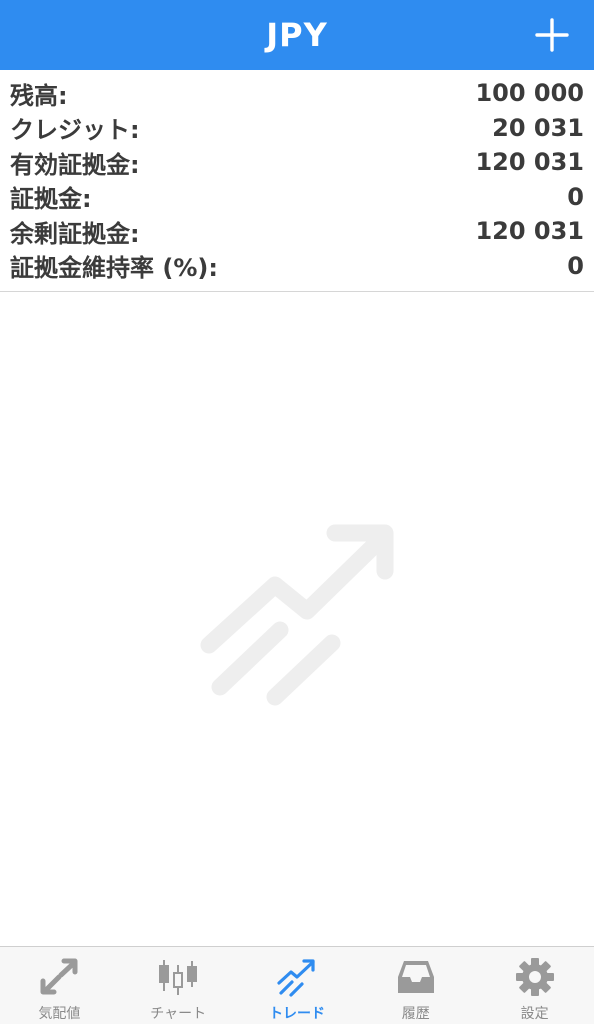  I want to click on quotes-arrows-icon, so click(59, 977).